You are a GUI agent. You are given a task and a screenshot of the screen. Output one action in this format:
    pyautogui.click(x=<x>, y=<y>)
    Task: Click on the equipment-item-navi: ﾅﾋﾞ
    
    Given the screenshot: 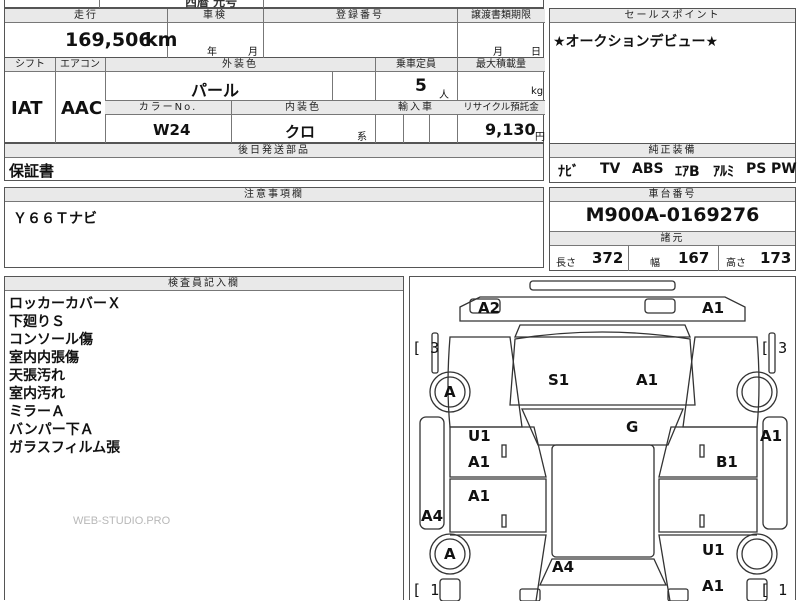 What is the action you would take?
    pyautogui.click(x=568, y=172)
    